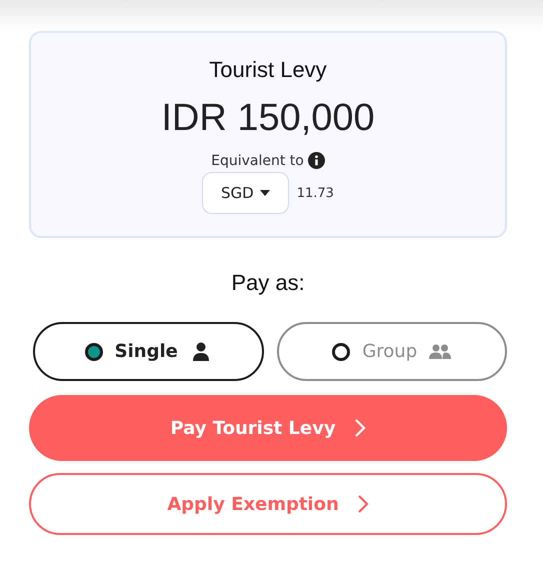 The width and height of the screenshot is (543, 575). Describe the element at coordinates (245, 193) in the screenshot. I see `currency-dropdown: SGD` at that location.